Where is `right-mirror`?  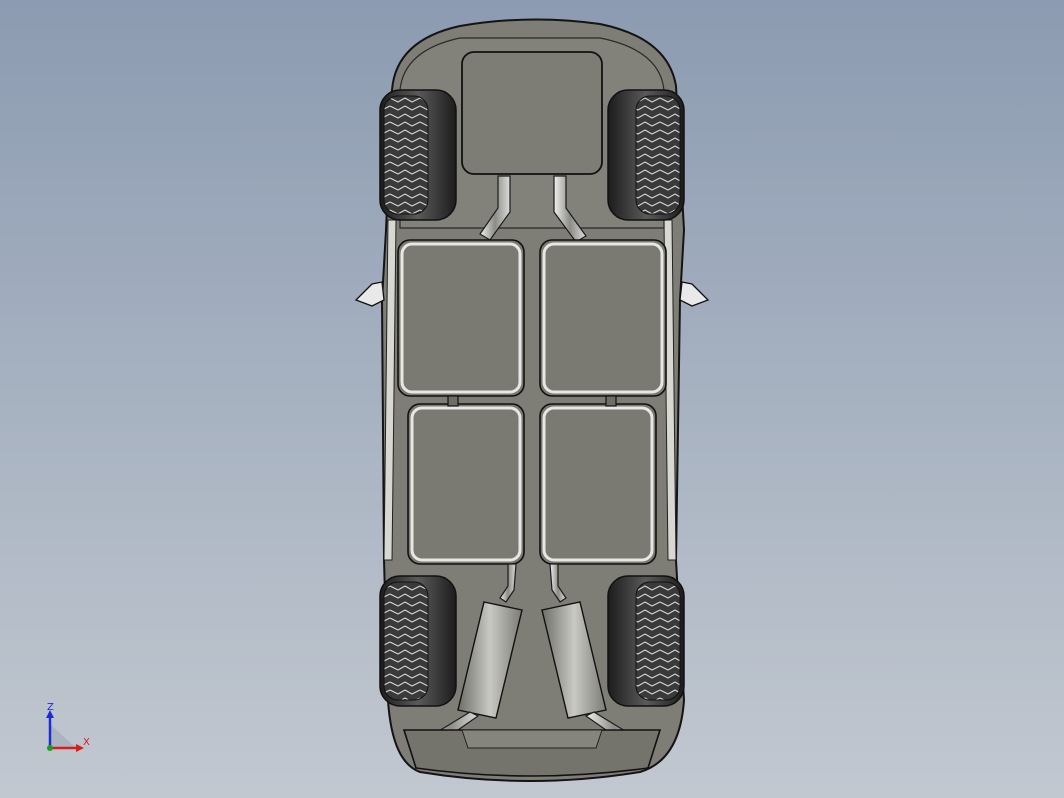 right-mirror is located at coordinates (694, 294).